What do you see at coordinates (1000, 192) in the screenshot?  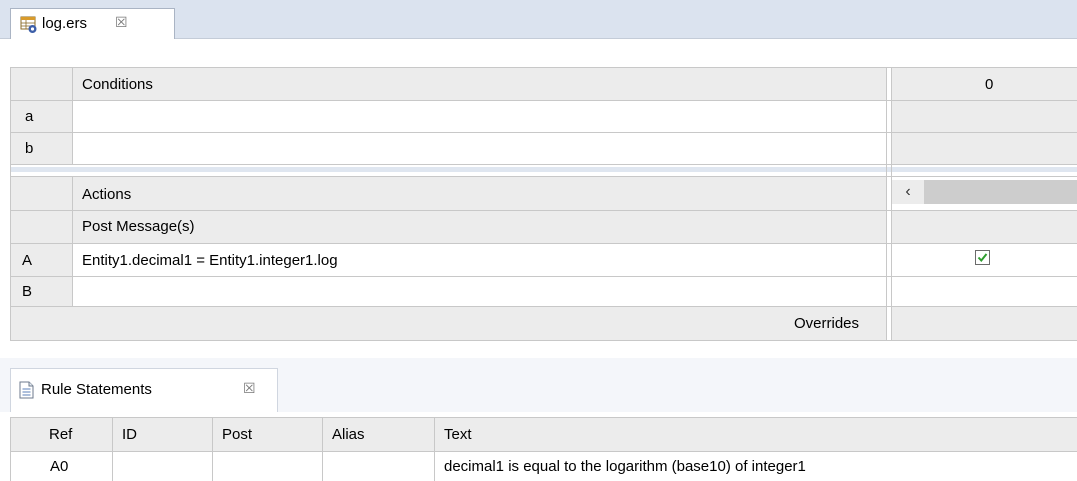 I see `horizontal-scrollbar` at bounding box center [1000, 192].